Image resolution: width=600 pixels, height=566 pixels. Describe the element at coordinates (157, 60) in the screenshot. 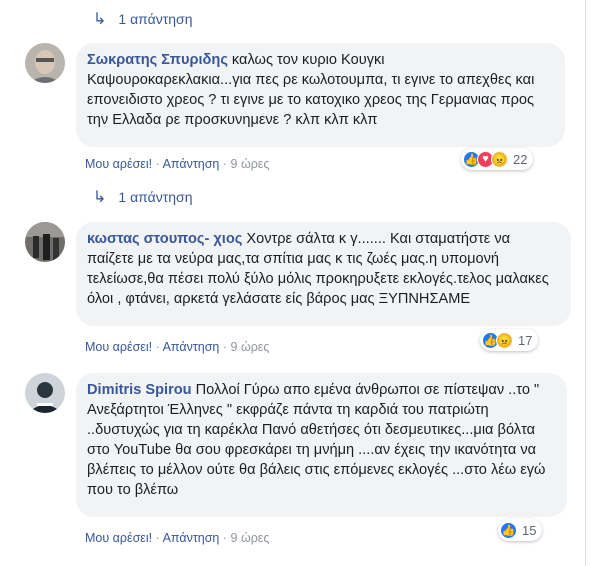

I see `comment-author: Σωκρατης Σπυριδης` at that location.